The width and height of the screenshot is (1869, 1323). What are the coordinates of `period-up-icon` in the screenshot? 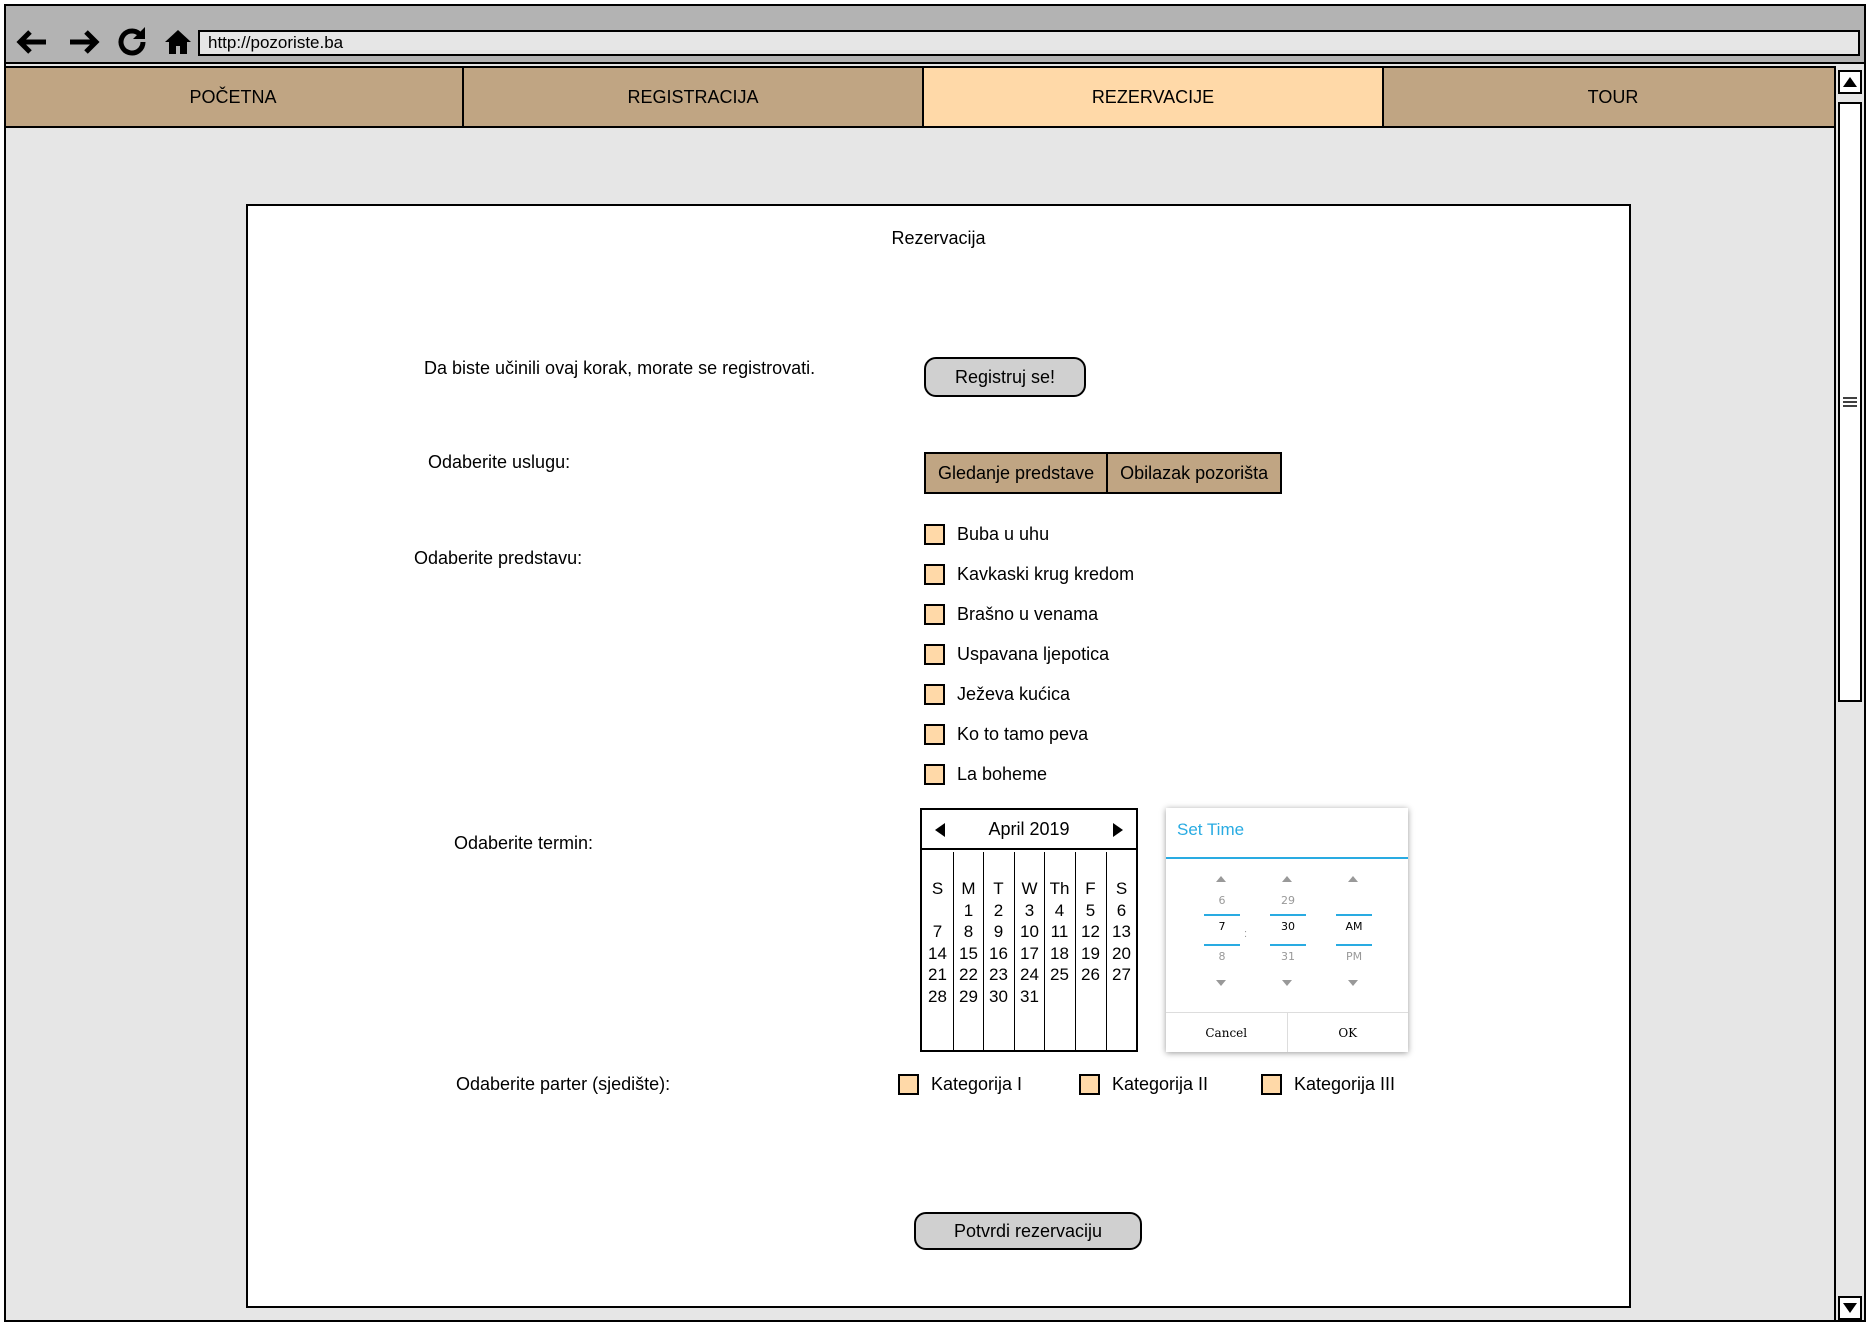 It's located at (1353, 879).